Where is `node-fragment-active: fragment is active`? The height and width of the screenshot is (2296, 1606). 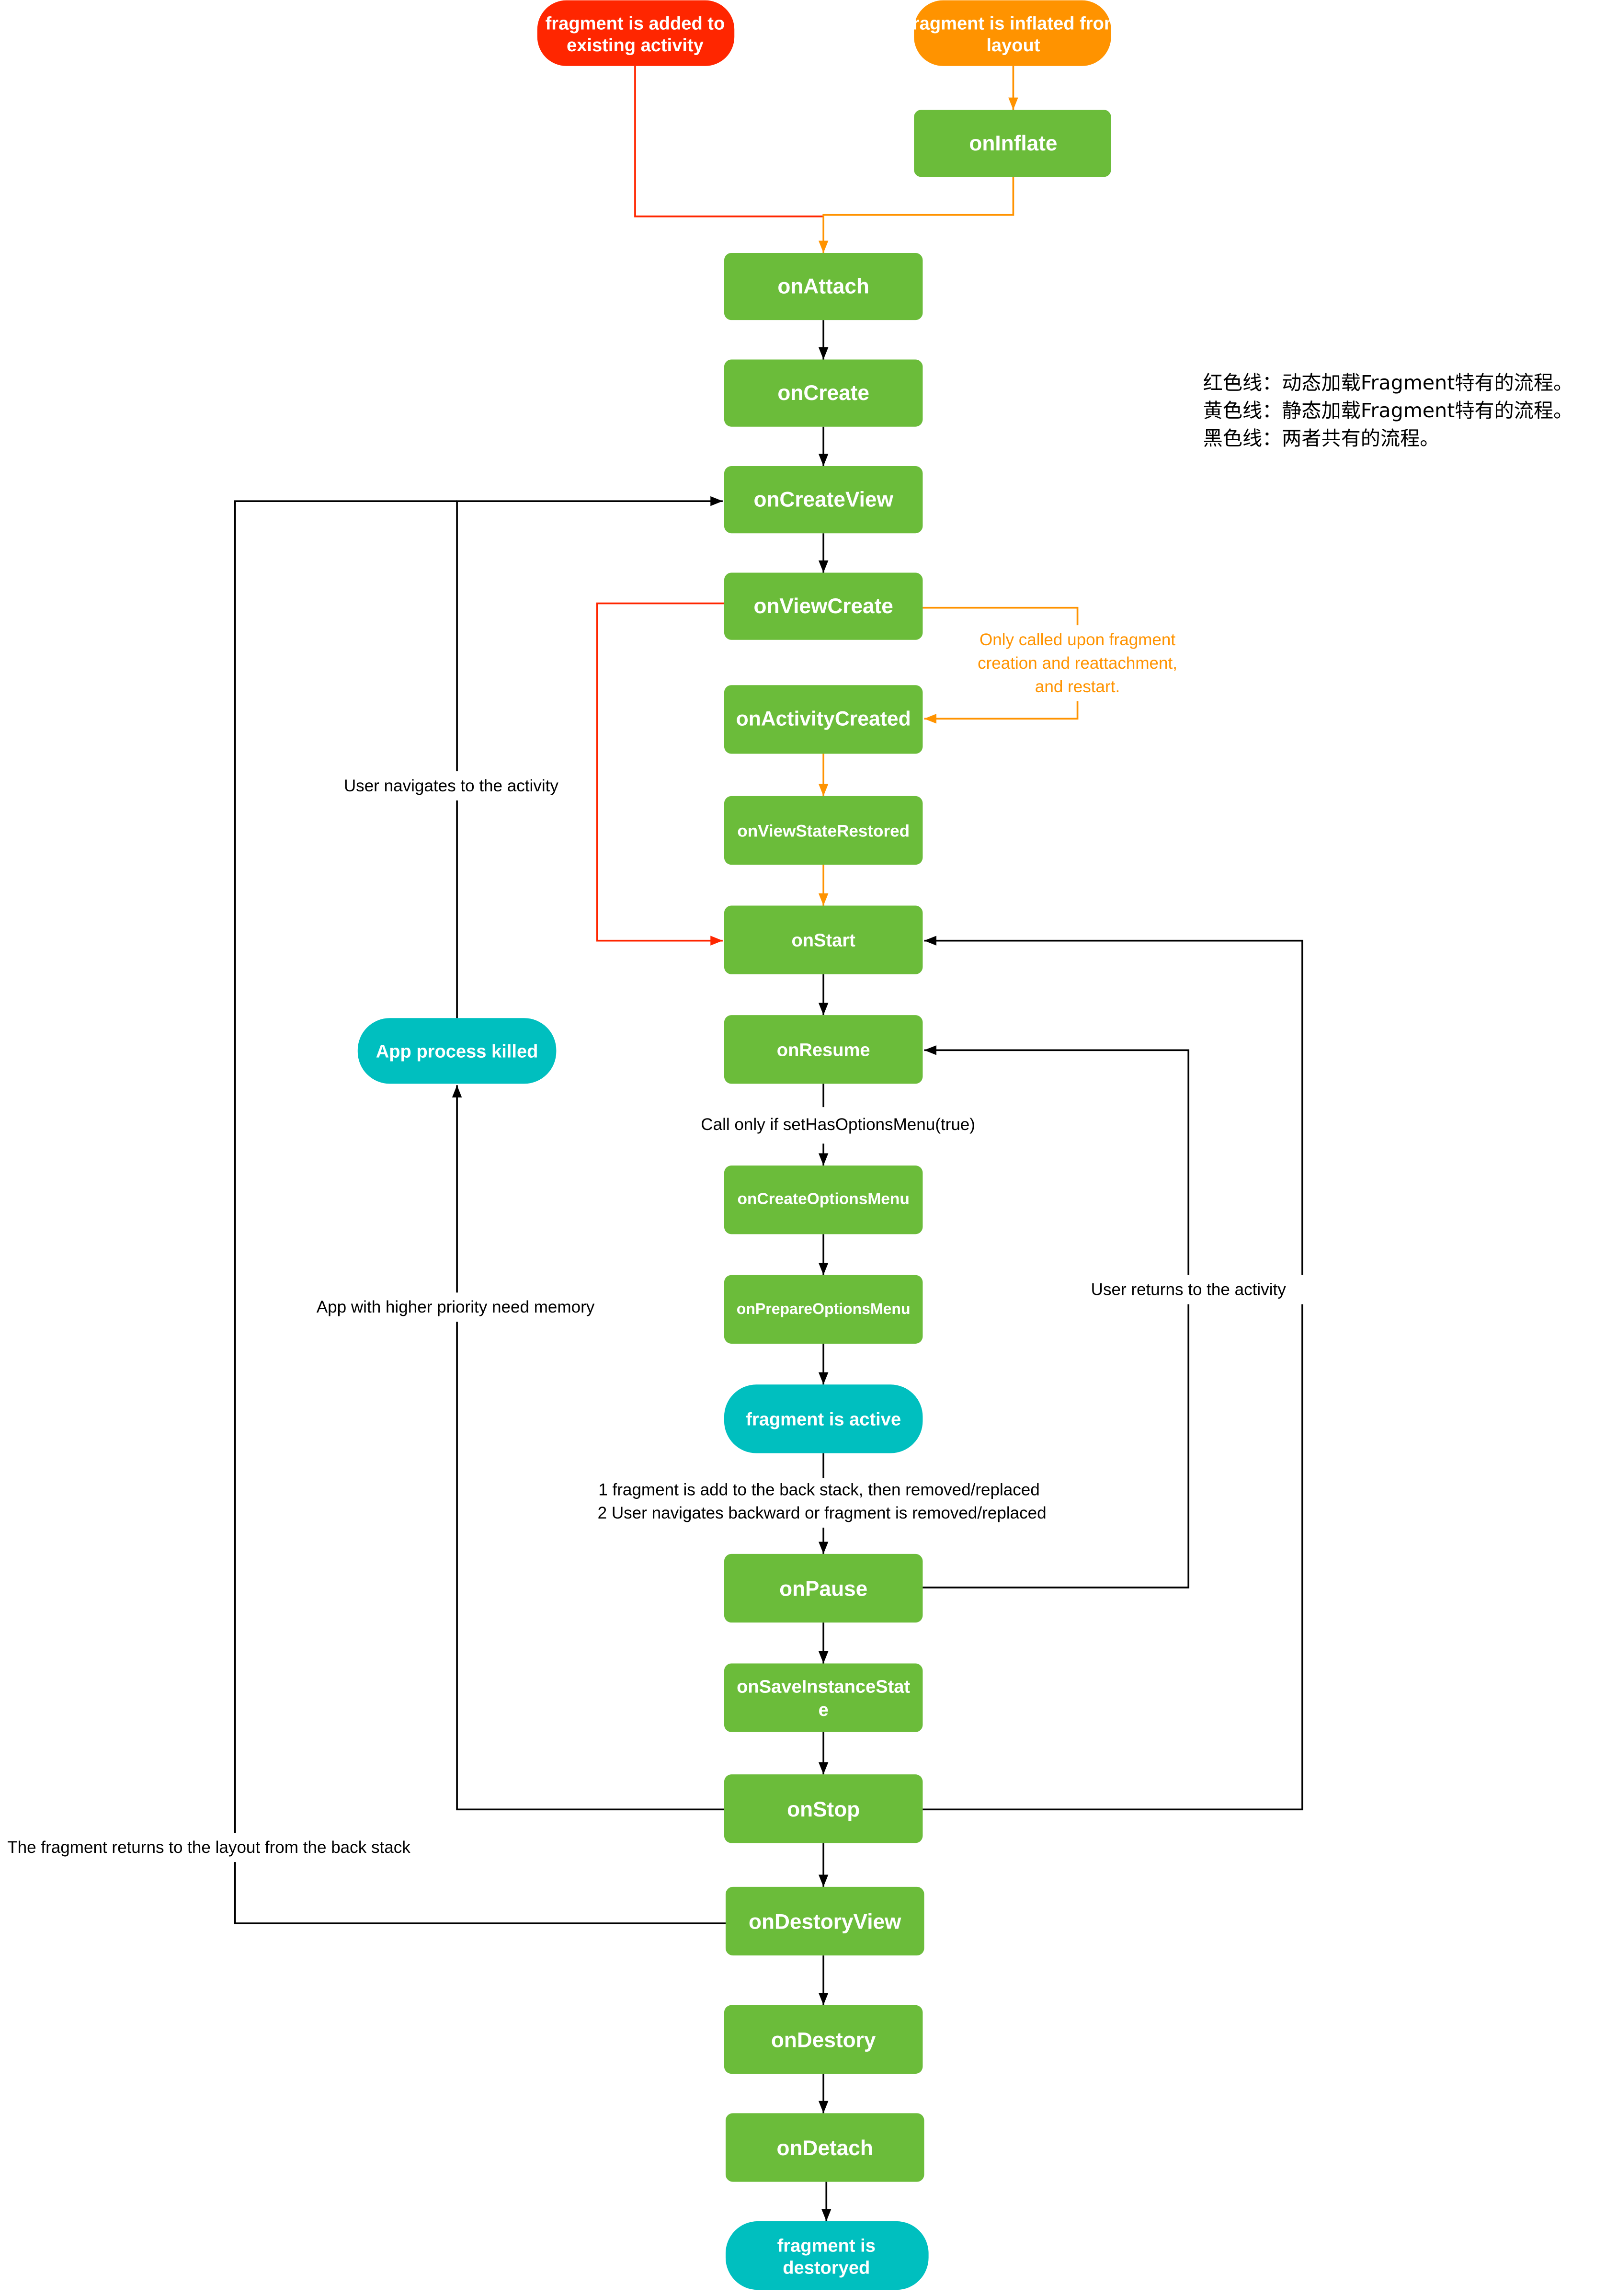 node-fragment-active: fragment is active is located at coordinates (824, 1418).